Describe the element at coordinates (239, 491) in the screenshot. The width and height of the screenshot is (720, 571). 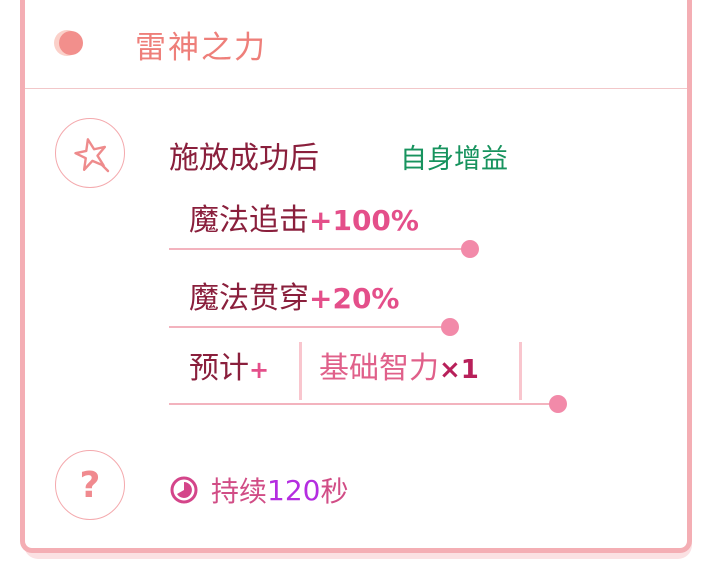
I see `duration-prefix: 持续` at that location.